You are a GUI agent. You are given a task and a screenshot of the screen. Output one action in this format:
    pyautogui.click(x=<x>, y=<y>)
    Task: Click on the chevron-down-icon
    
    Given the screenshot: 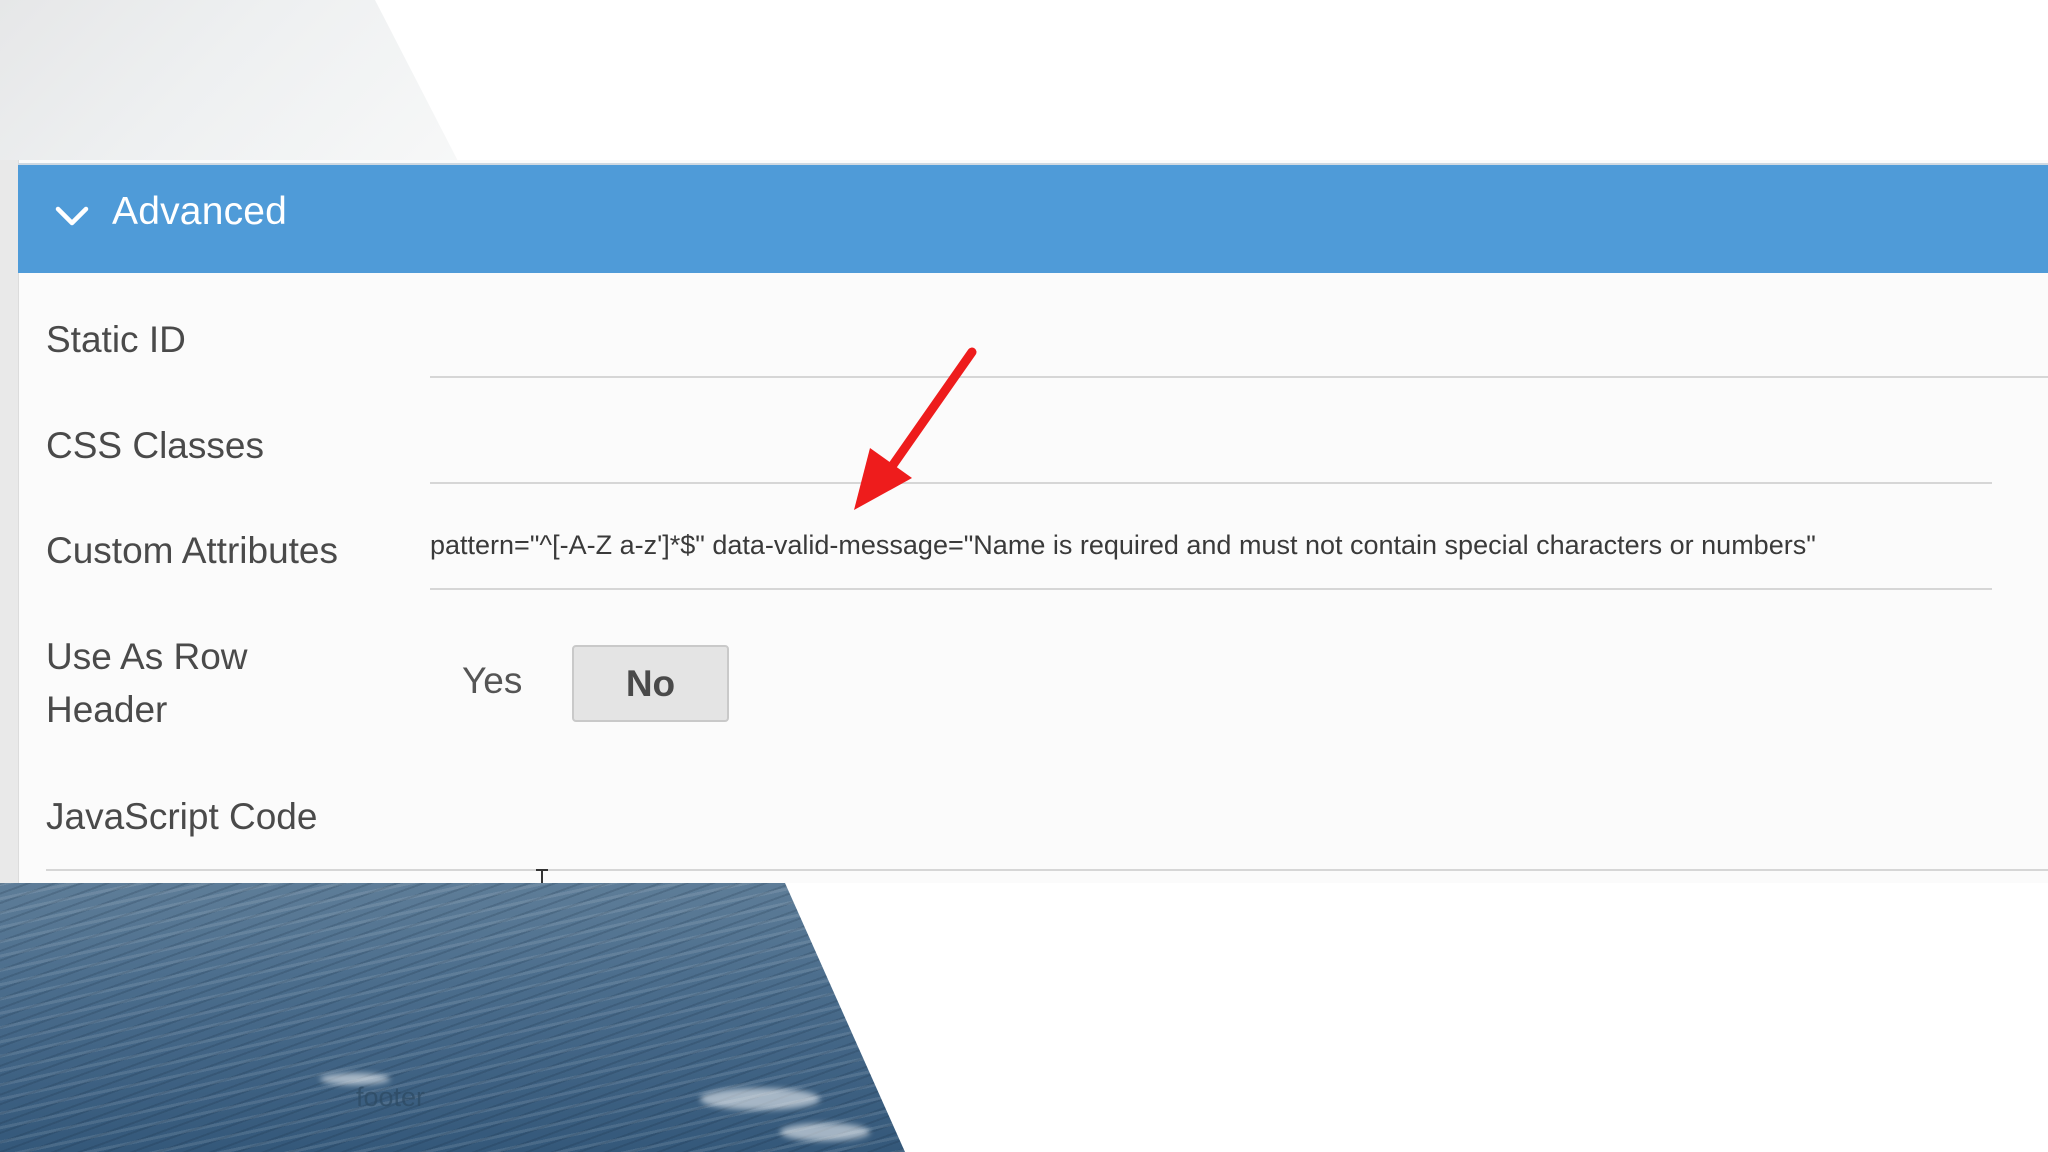 What is the action you would take?
    pyautogui.click(x=72, y=216)
    